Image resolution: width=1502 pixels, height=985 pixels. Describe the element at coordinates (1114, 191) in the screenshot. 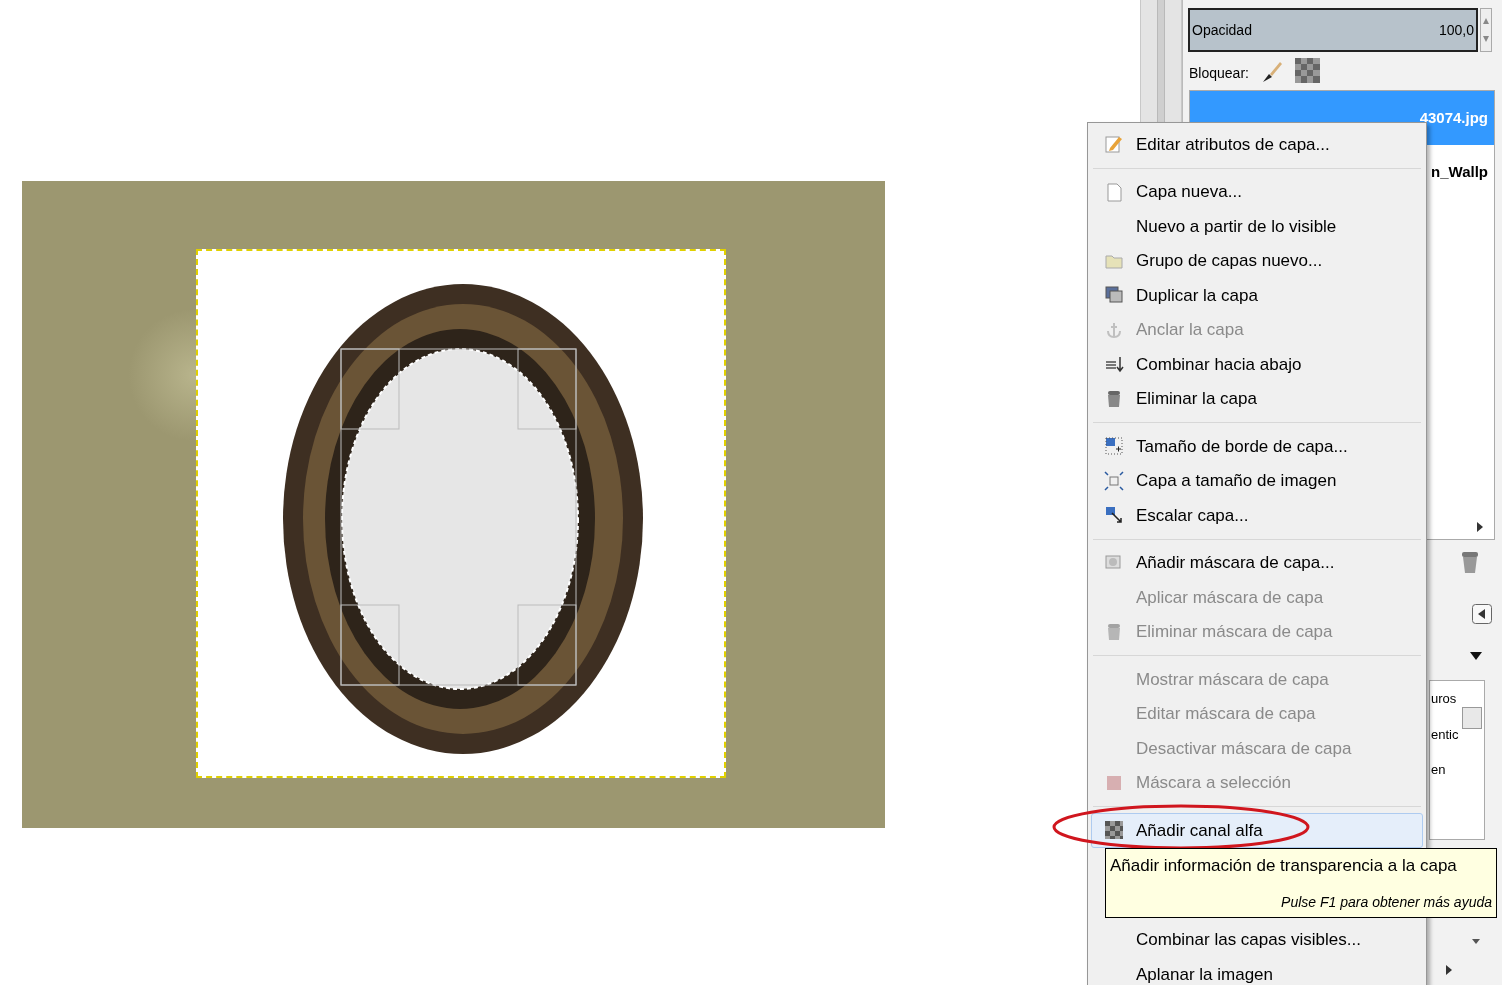

I see `page-icon` at that location.